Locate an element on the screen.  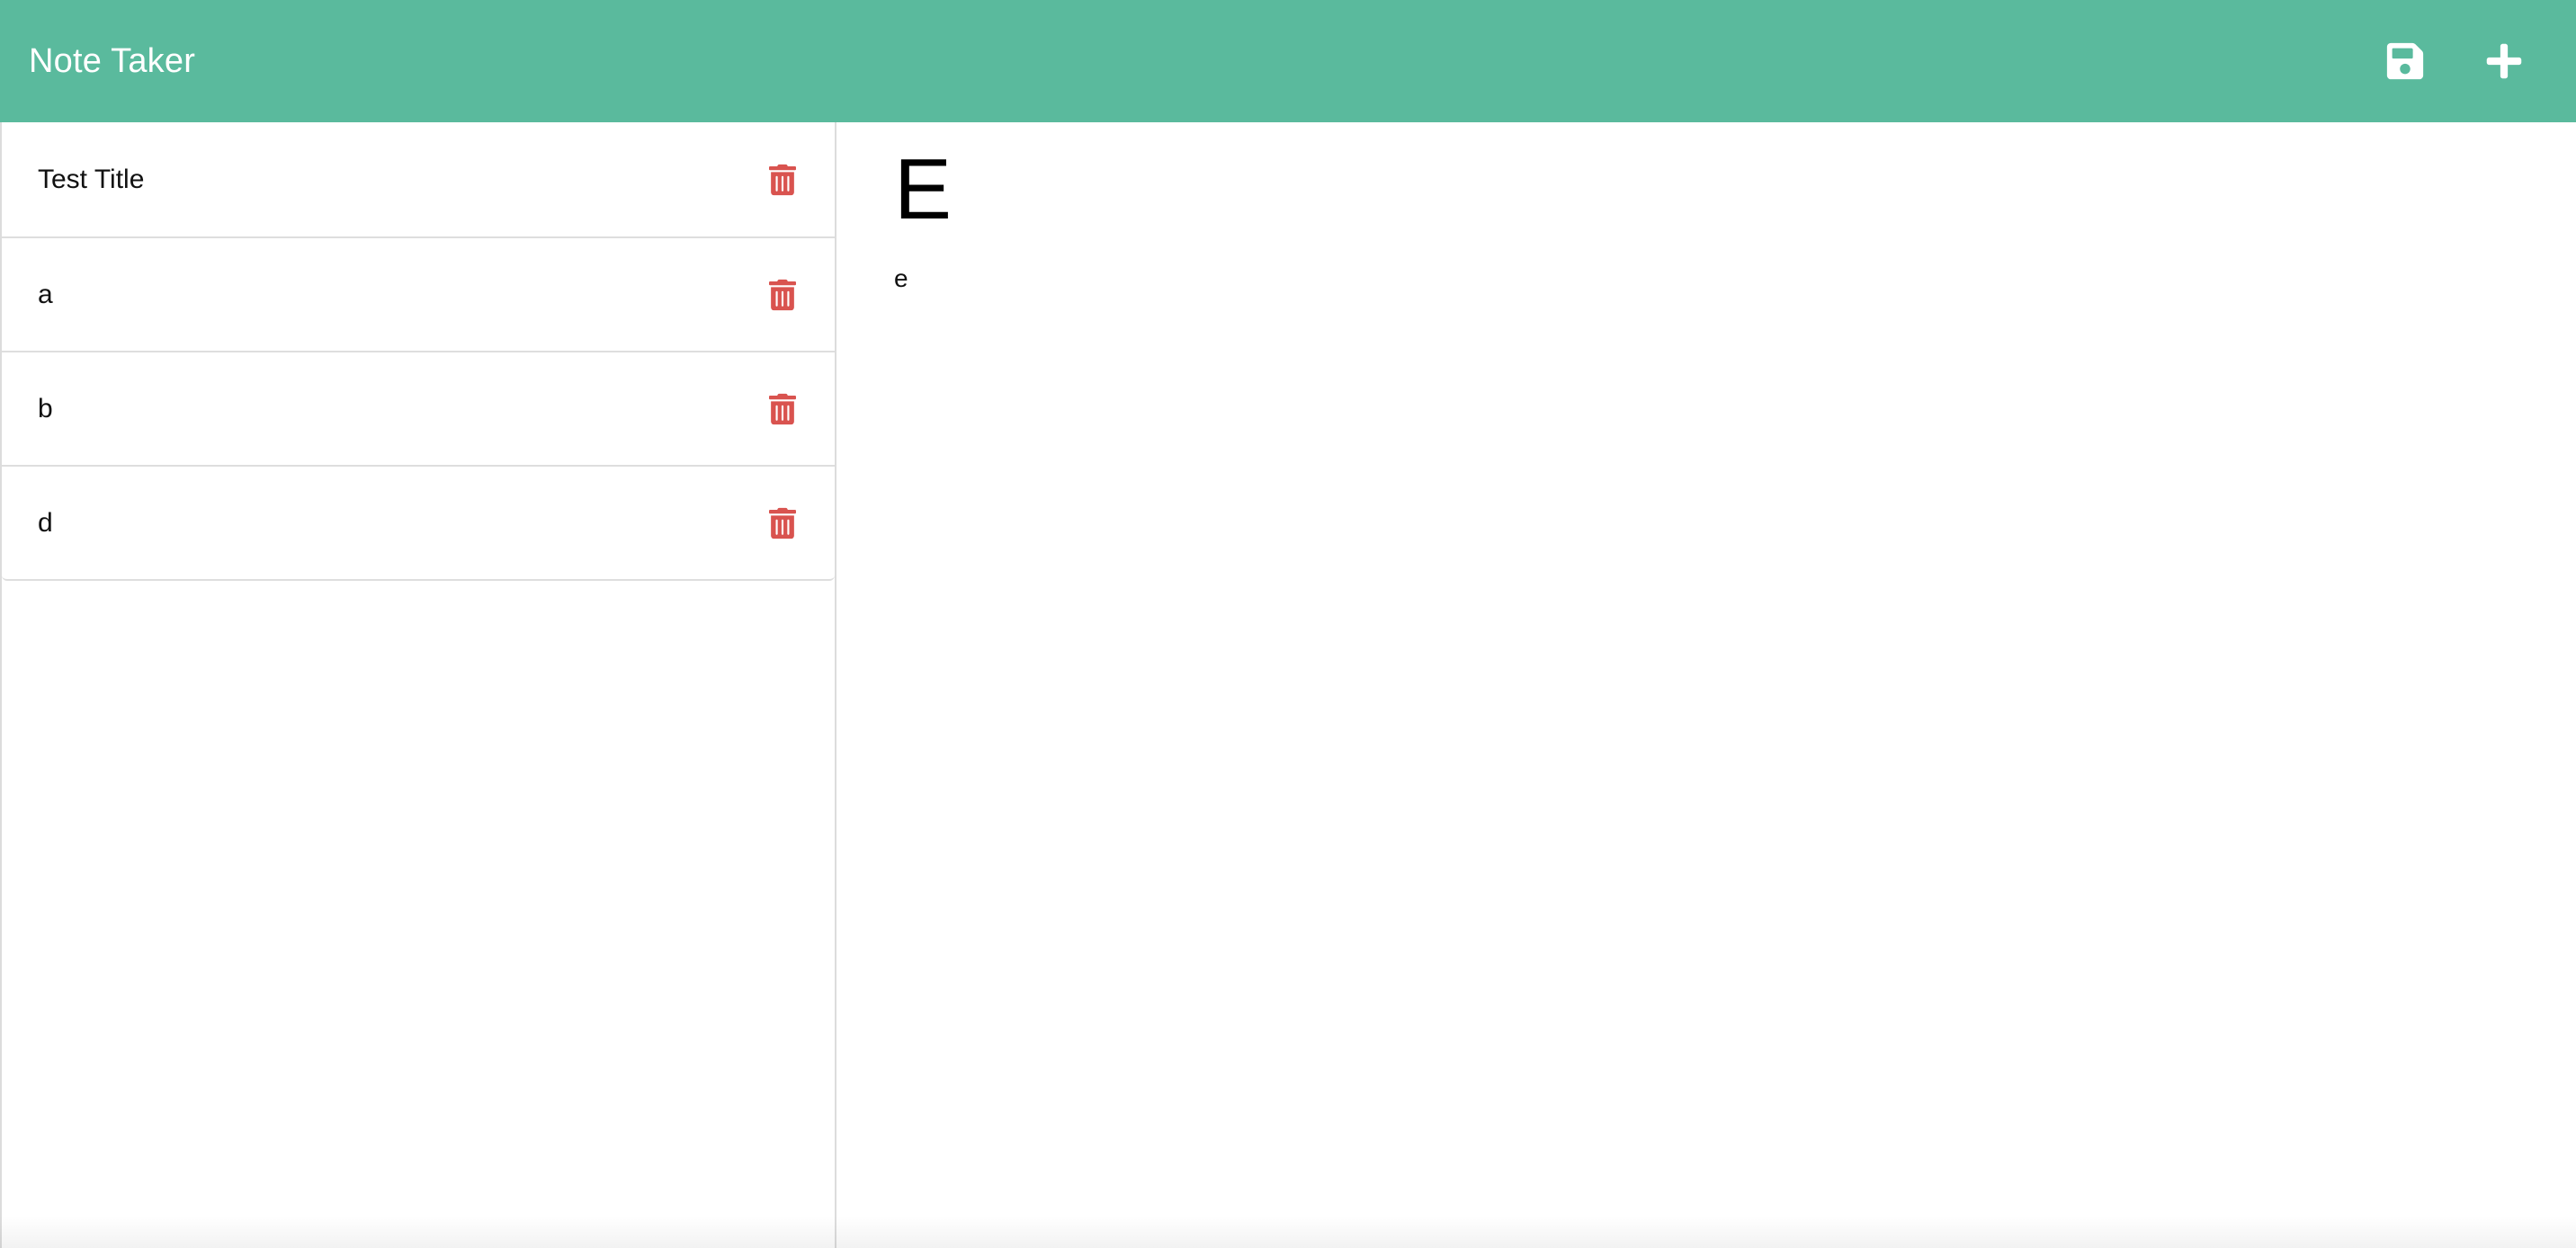
note-list: Test Title a b d is located at coordinates (418, 352).